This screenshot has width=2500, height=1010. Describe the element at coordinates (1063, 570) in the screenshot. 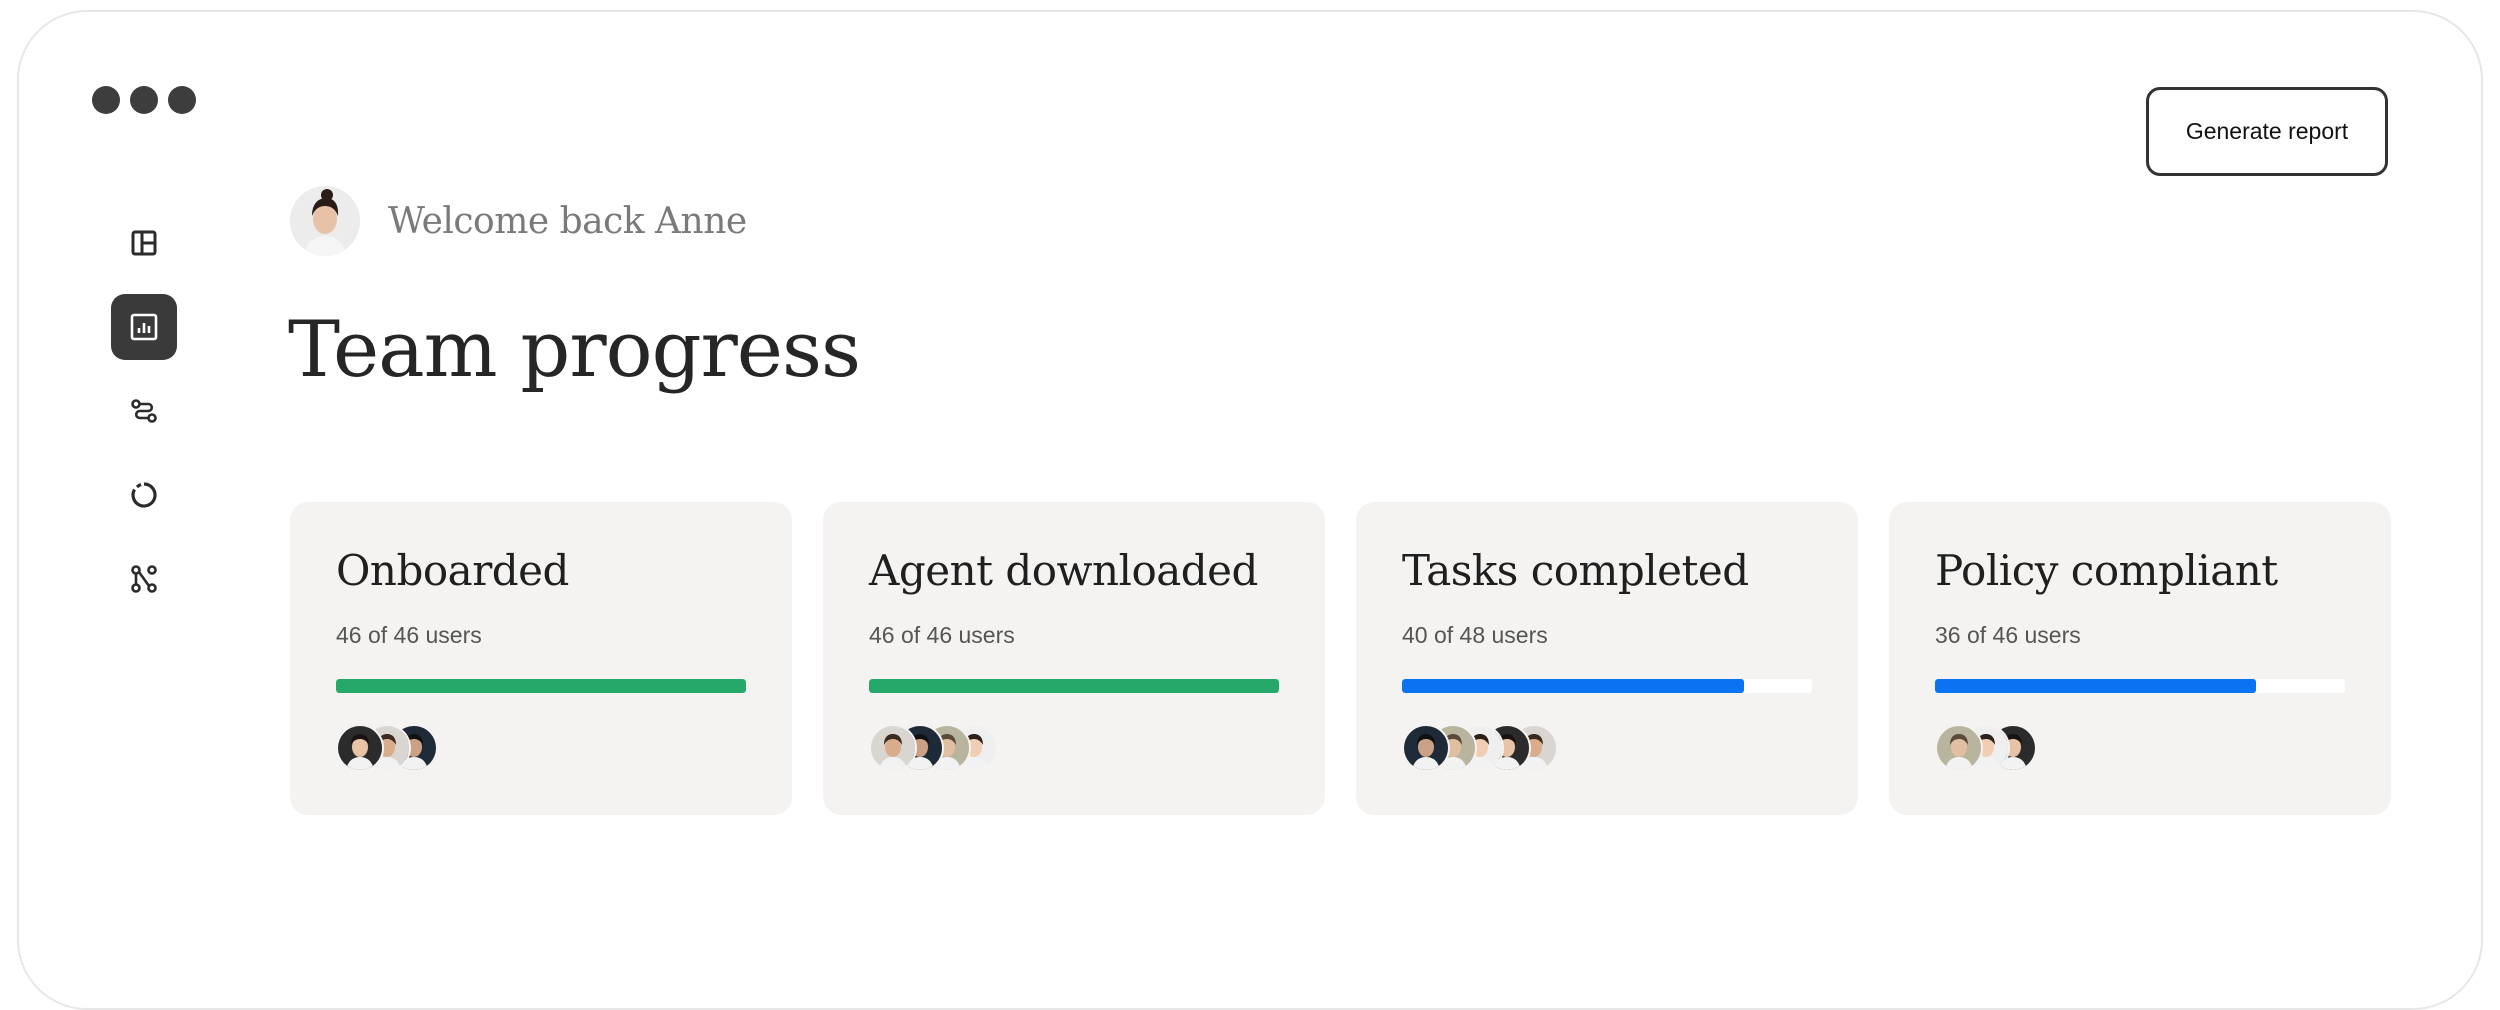

I see `card-title: Agent downloaded` at that location.